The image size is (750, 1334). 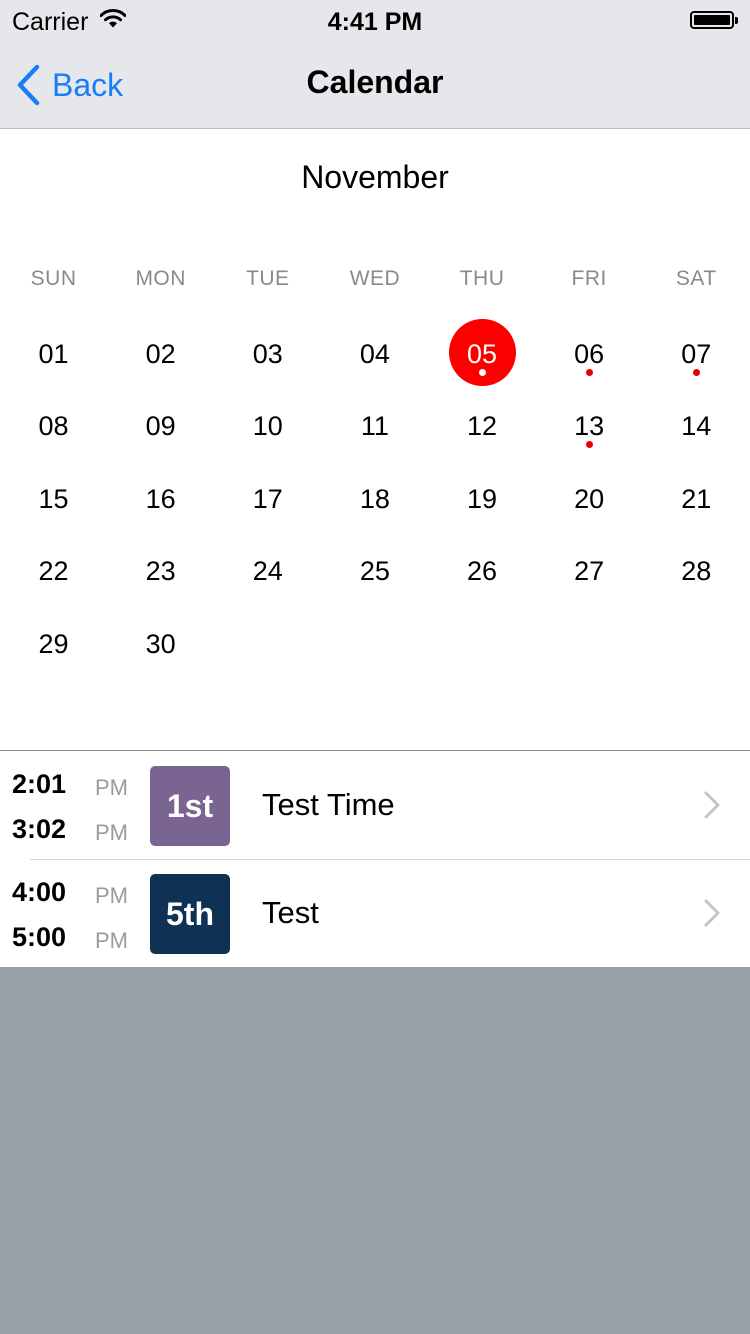 I want to click on calendar-day: 09, so click(x=160, y=425).